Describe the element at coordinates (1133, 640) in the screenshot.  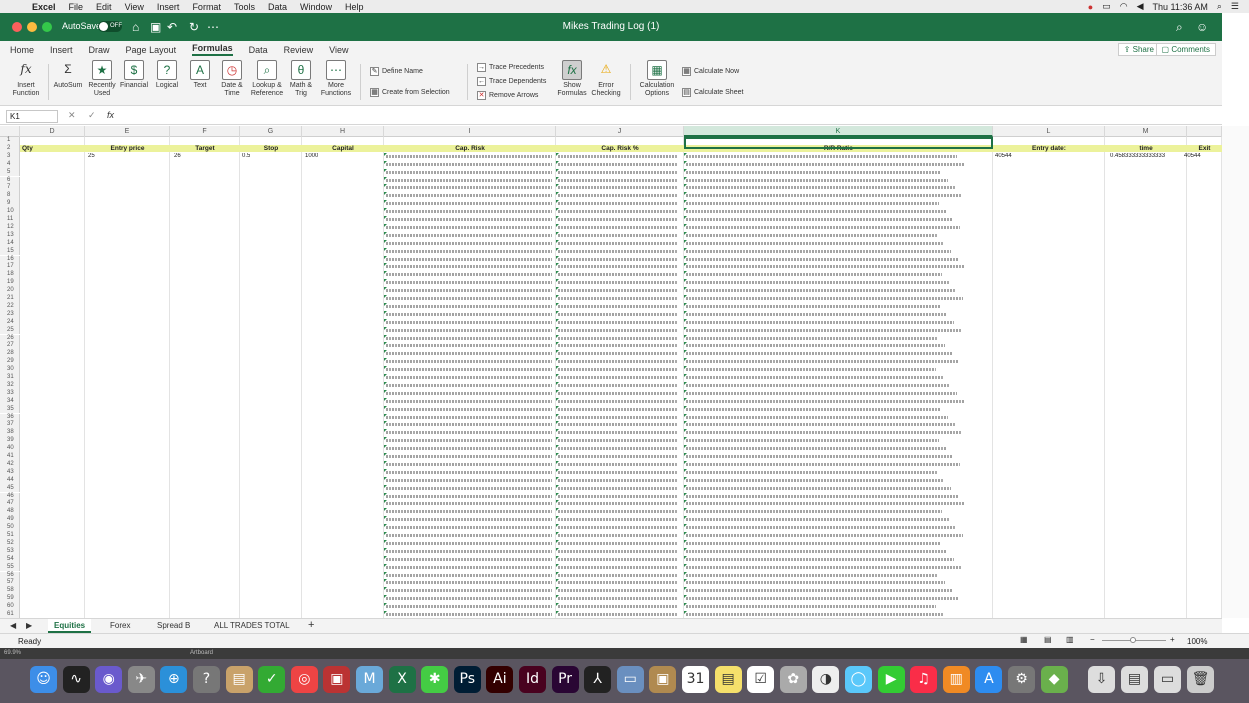
I see `zoom-slider-thumb` at that location.